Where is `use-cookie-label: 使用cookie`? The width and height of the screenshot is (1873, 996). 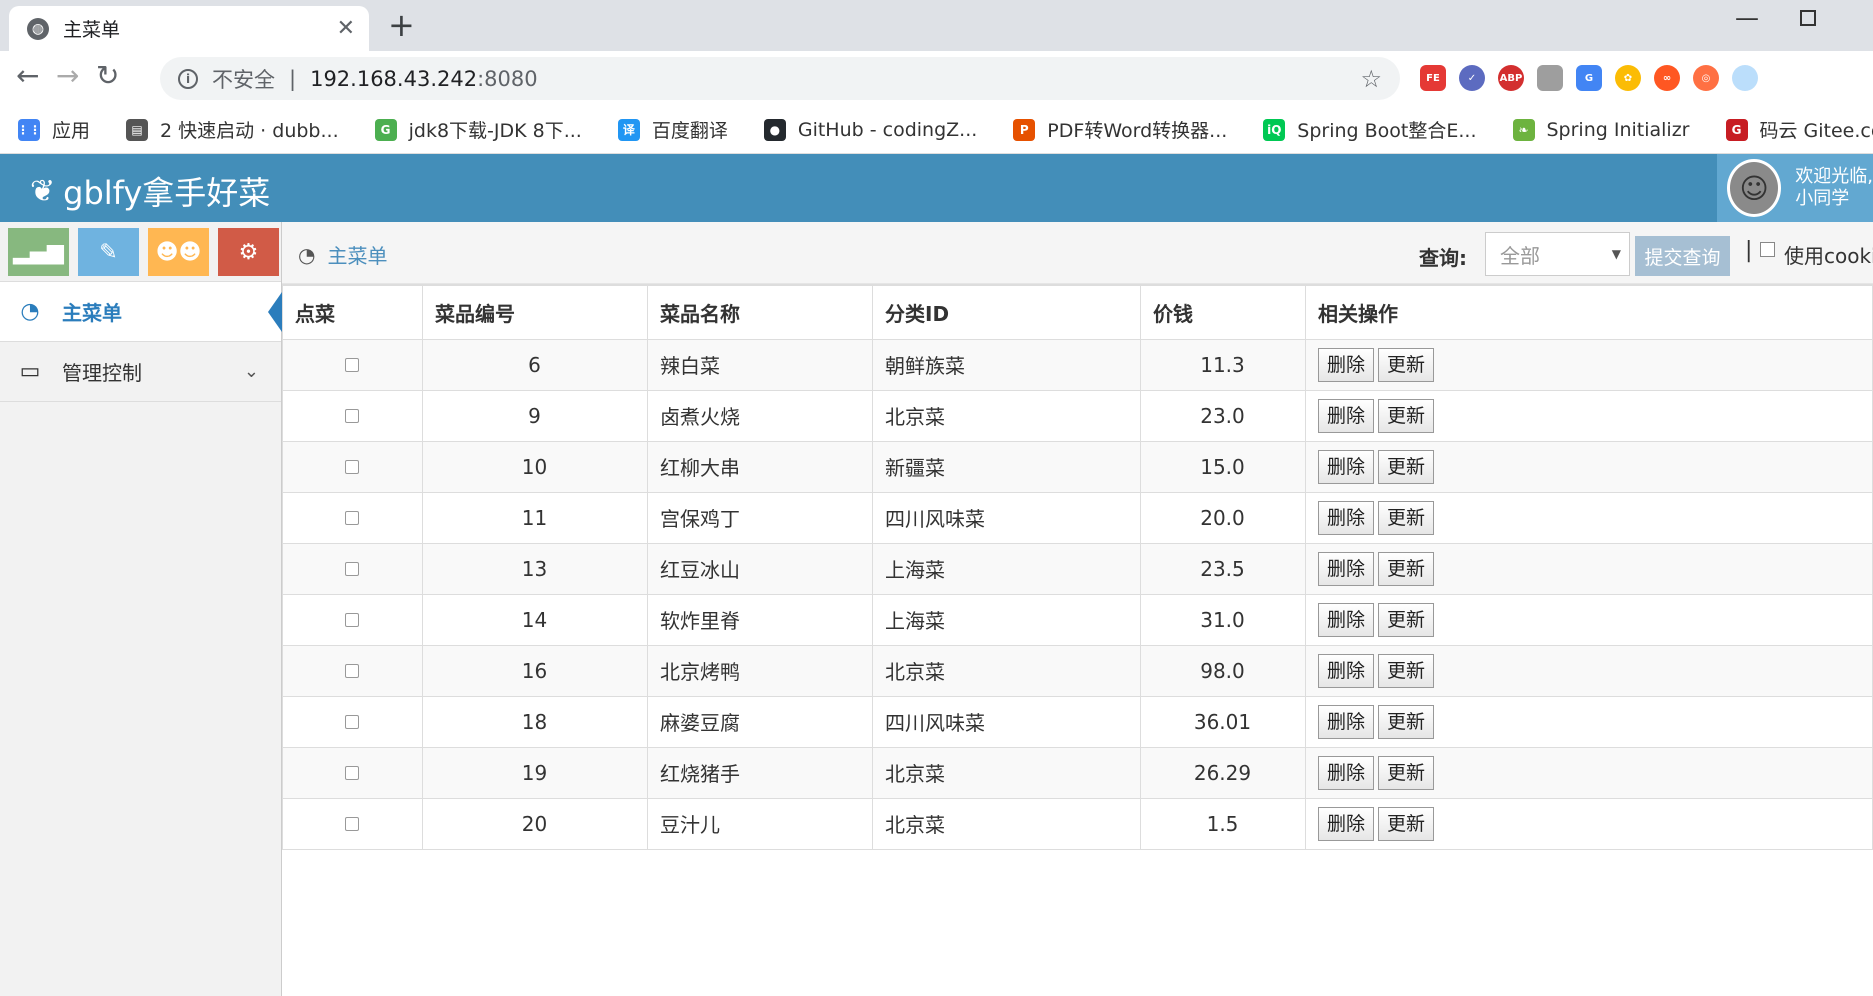
use-cookie-label: 使用cookie is located at coordinates (1828, 256).